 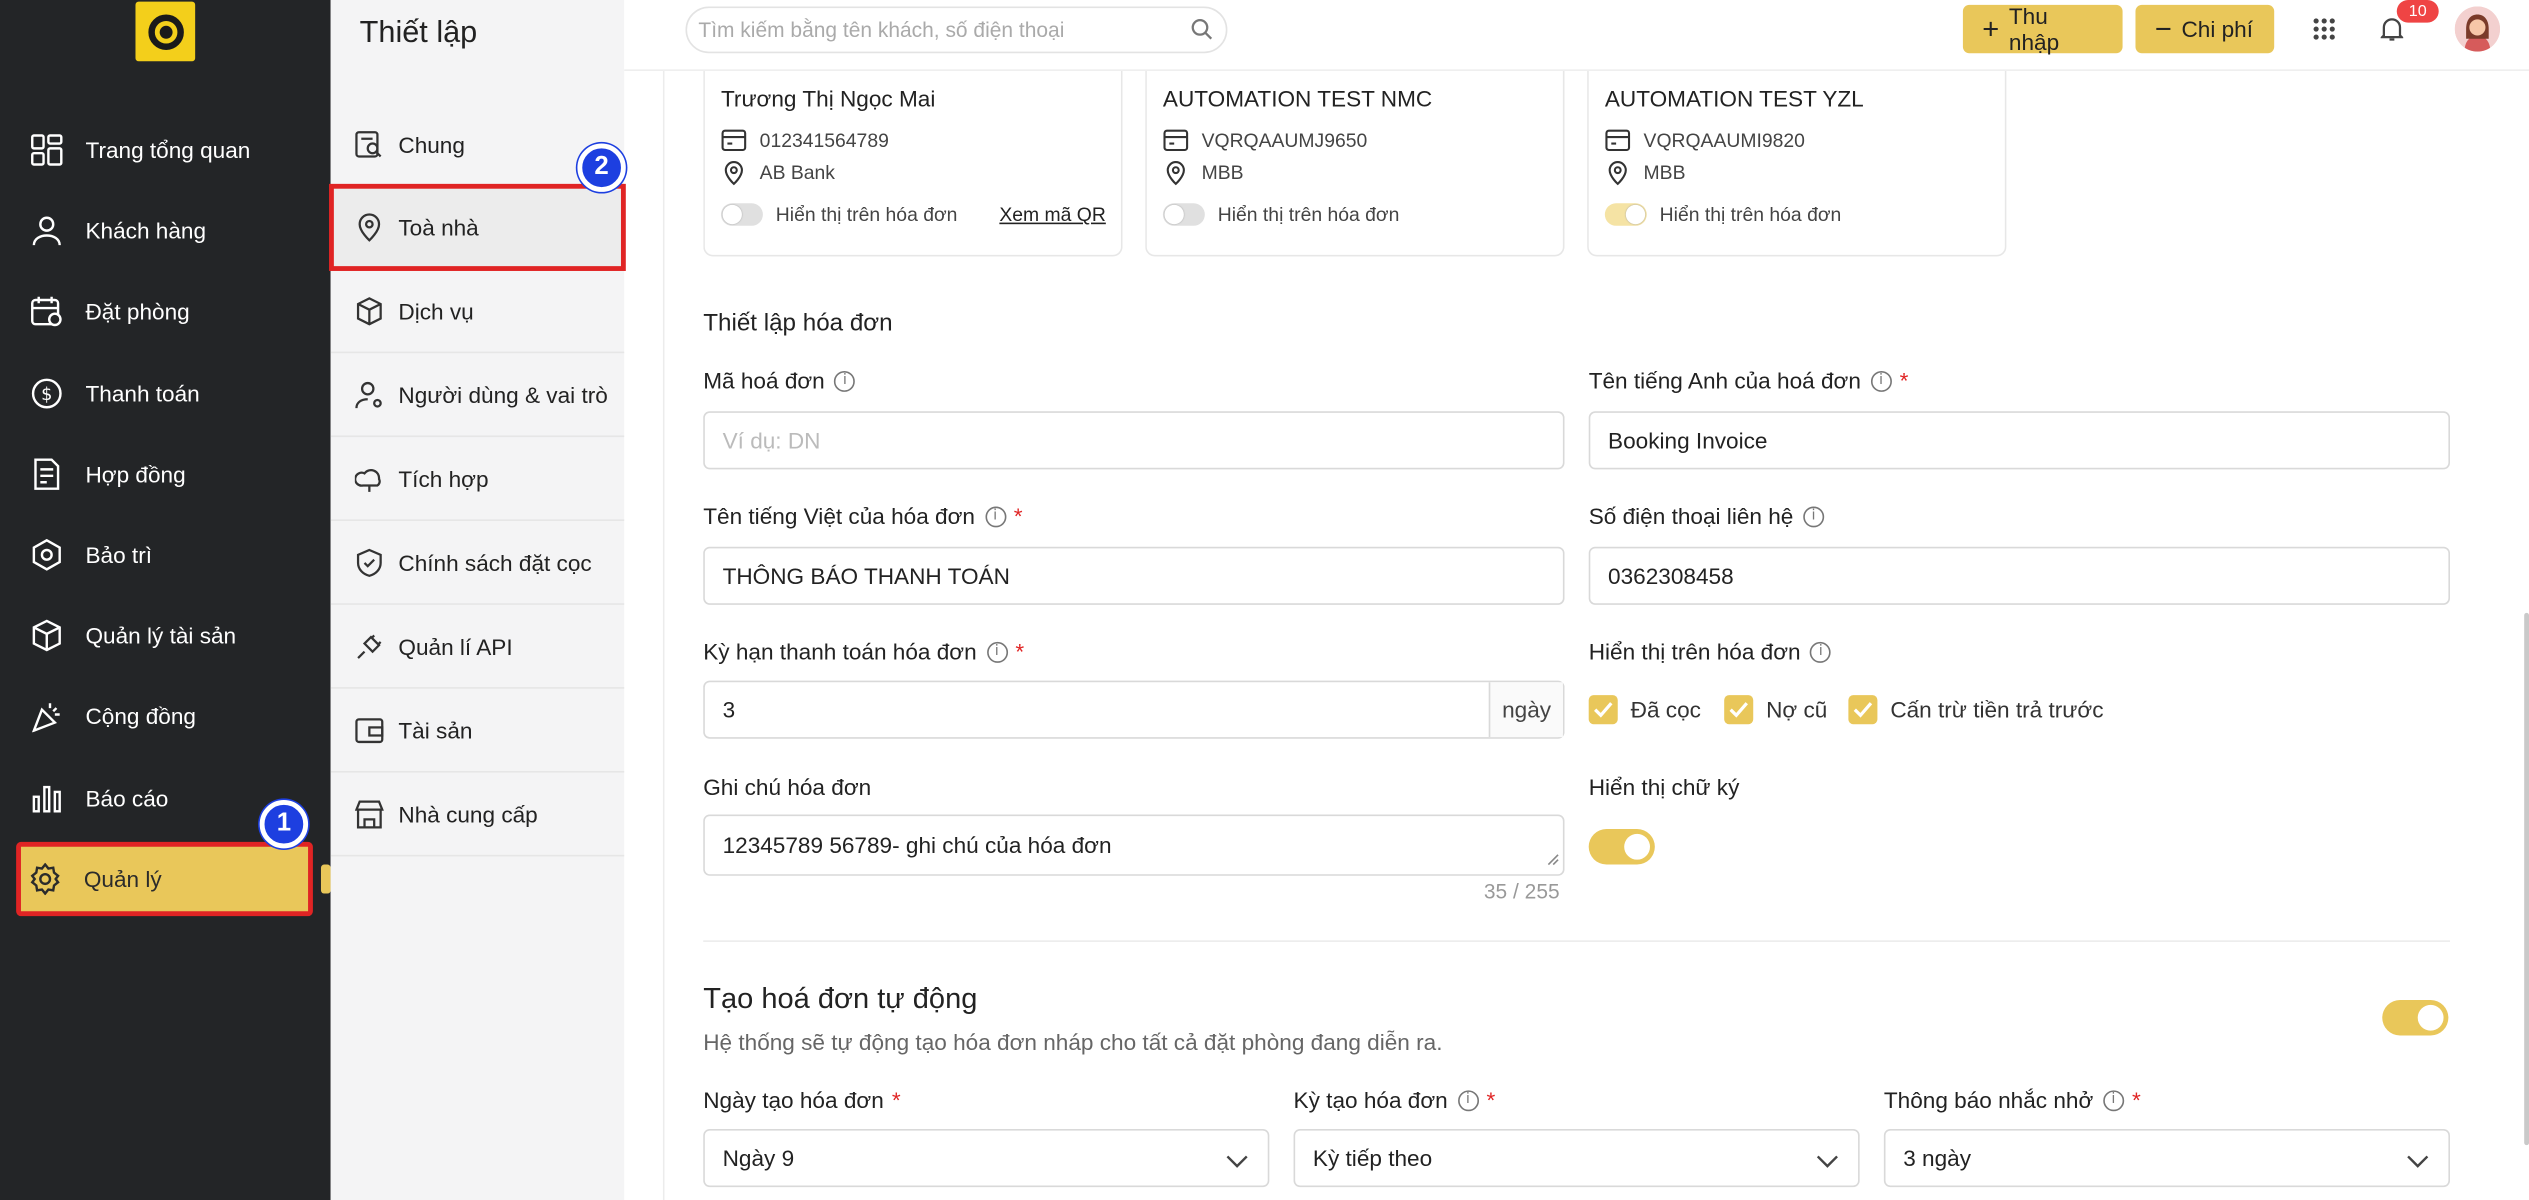 What do you see at coordinates (2392, 33) in the screenshot?
I see `bell-icon` at bounding box center [2392, 33].